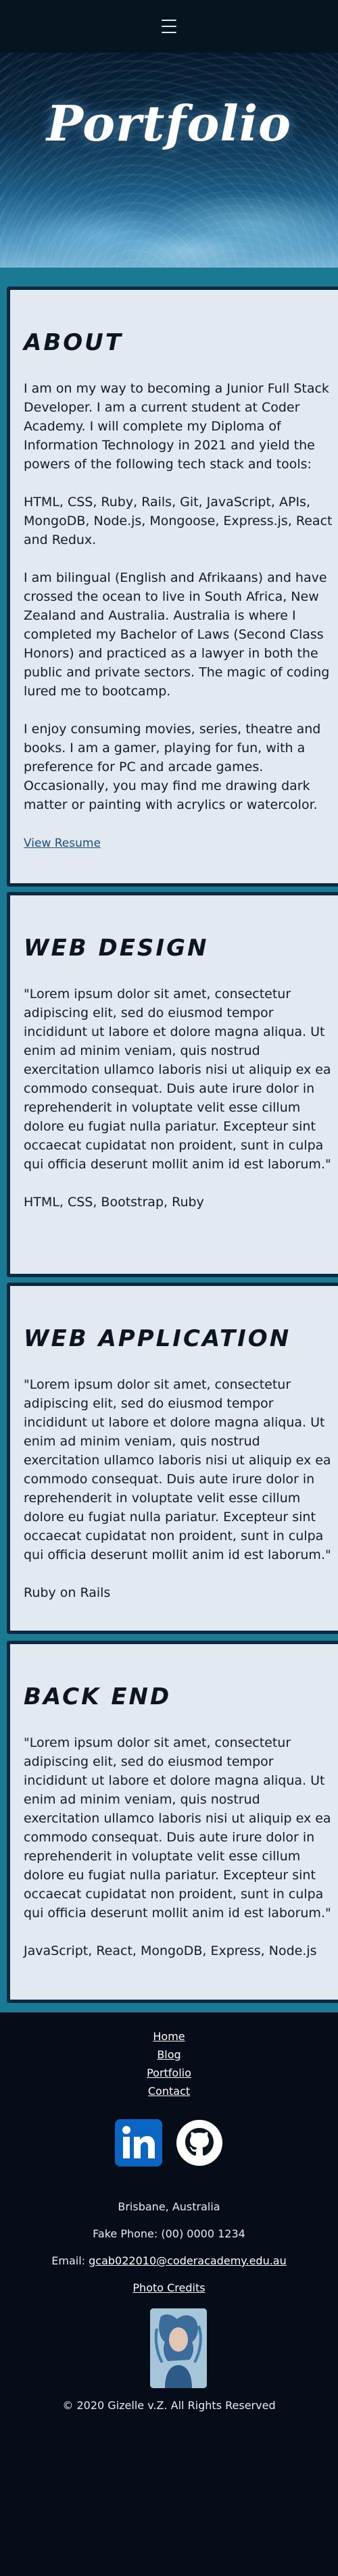 This screenshot has height=2576, width=338. Describe the element at coordinates (63, 843) in the screenshot. I see `view-resume-link: View Resume` at that location.